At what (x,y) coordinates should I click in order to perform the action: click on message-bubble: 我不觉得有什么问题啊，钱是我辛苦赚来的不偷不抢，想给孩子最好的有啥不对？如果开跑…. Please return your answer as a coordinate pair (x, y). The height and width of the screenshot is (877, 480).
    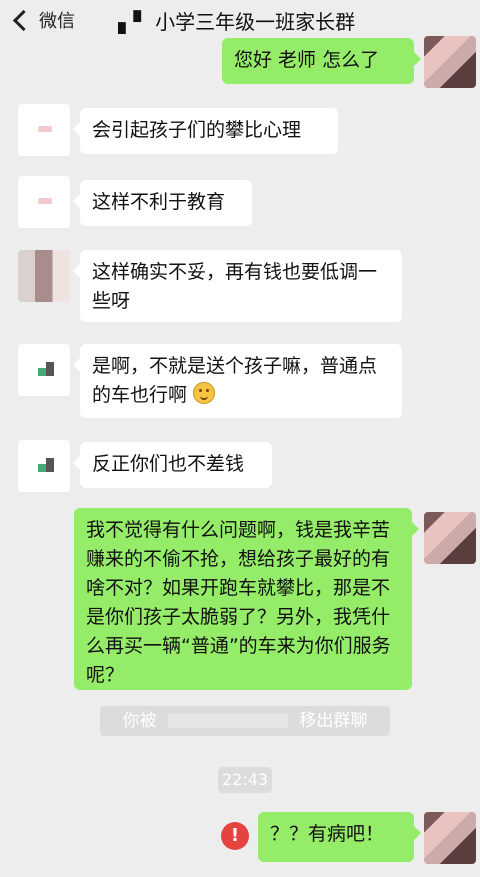
    Looking at the image, I should click on (246, 599).